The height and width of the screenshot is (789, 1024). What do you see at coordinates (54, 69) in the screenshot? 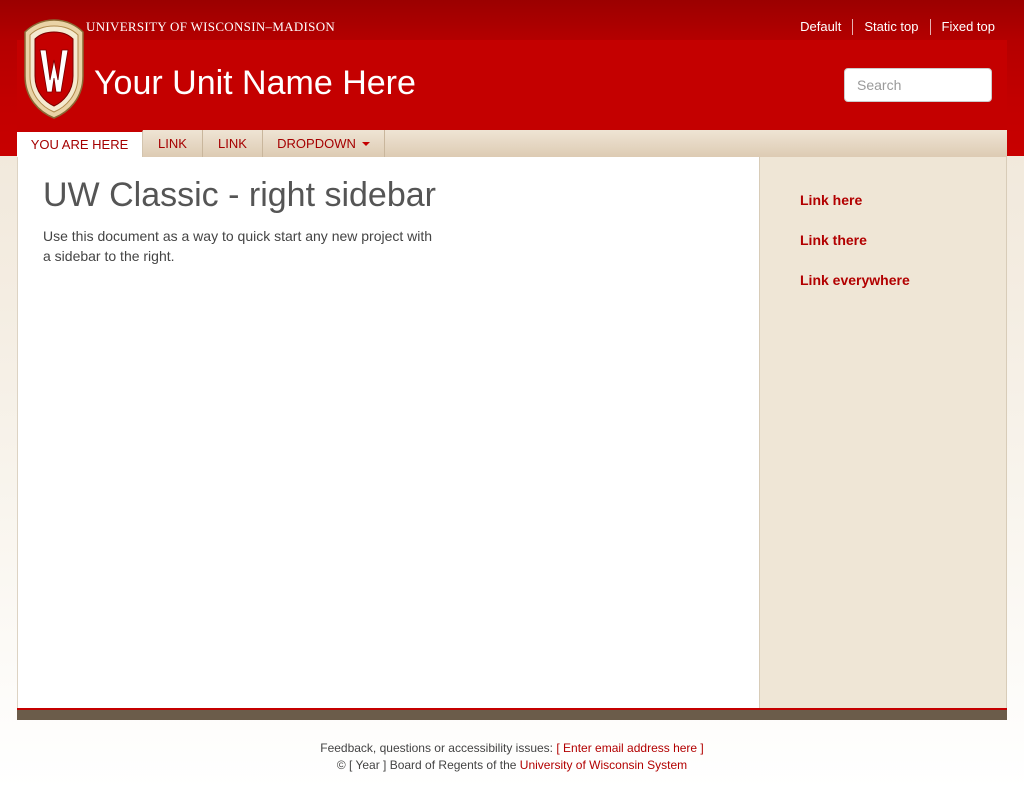
I see `uw-crest-logo` at bounding box center [54, 69].